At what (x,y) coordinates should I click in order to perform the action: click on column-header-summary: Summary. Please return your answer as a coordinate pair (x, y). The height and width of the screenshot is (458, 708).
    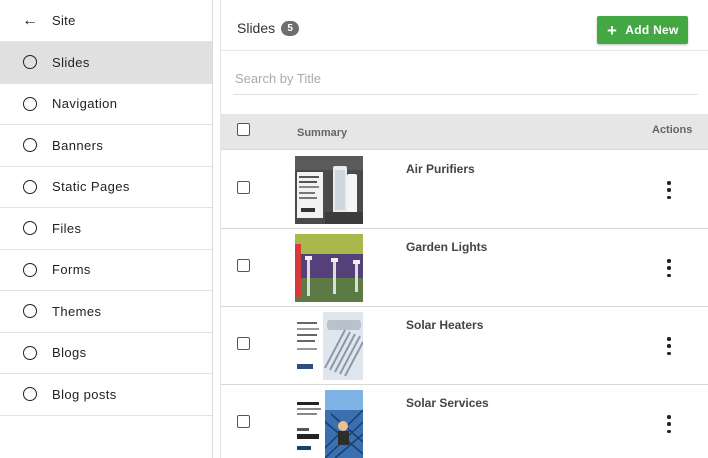
    Looking at the image, I should click on (322, 133).